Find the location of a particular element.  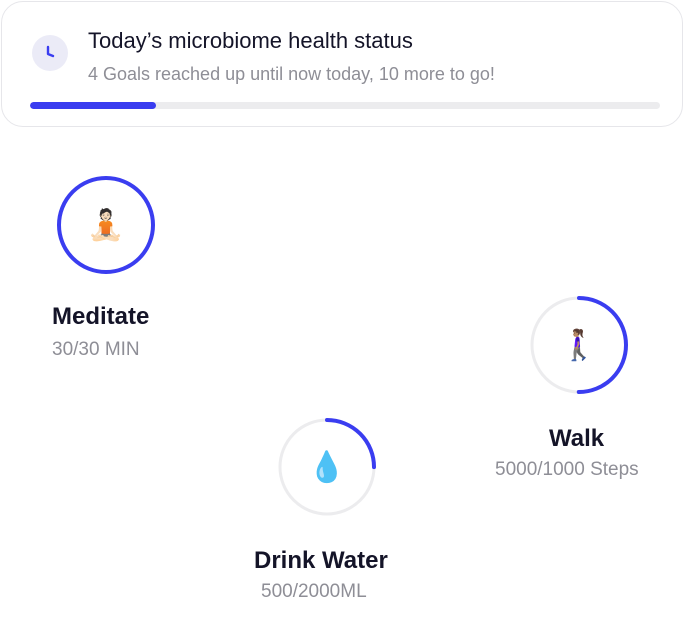

water-progress-ring: 💧 is located at coordinates (327, 467).